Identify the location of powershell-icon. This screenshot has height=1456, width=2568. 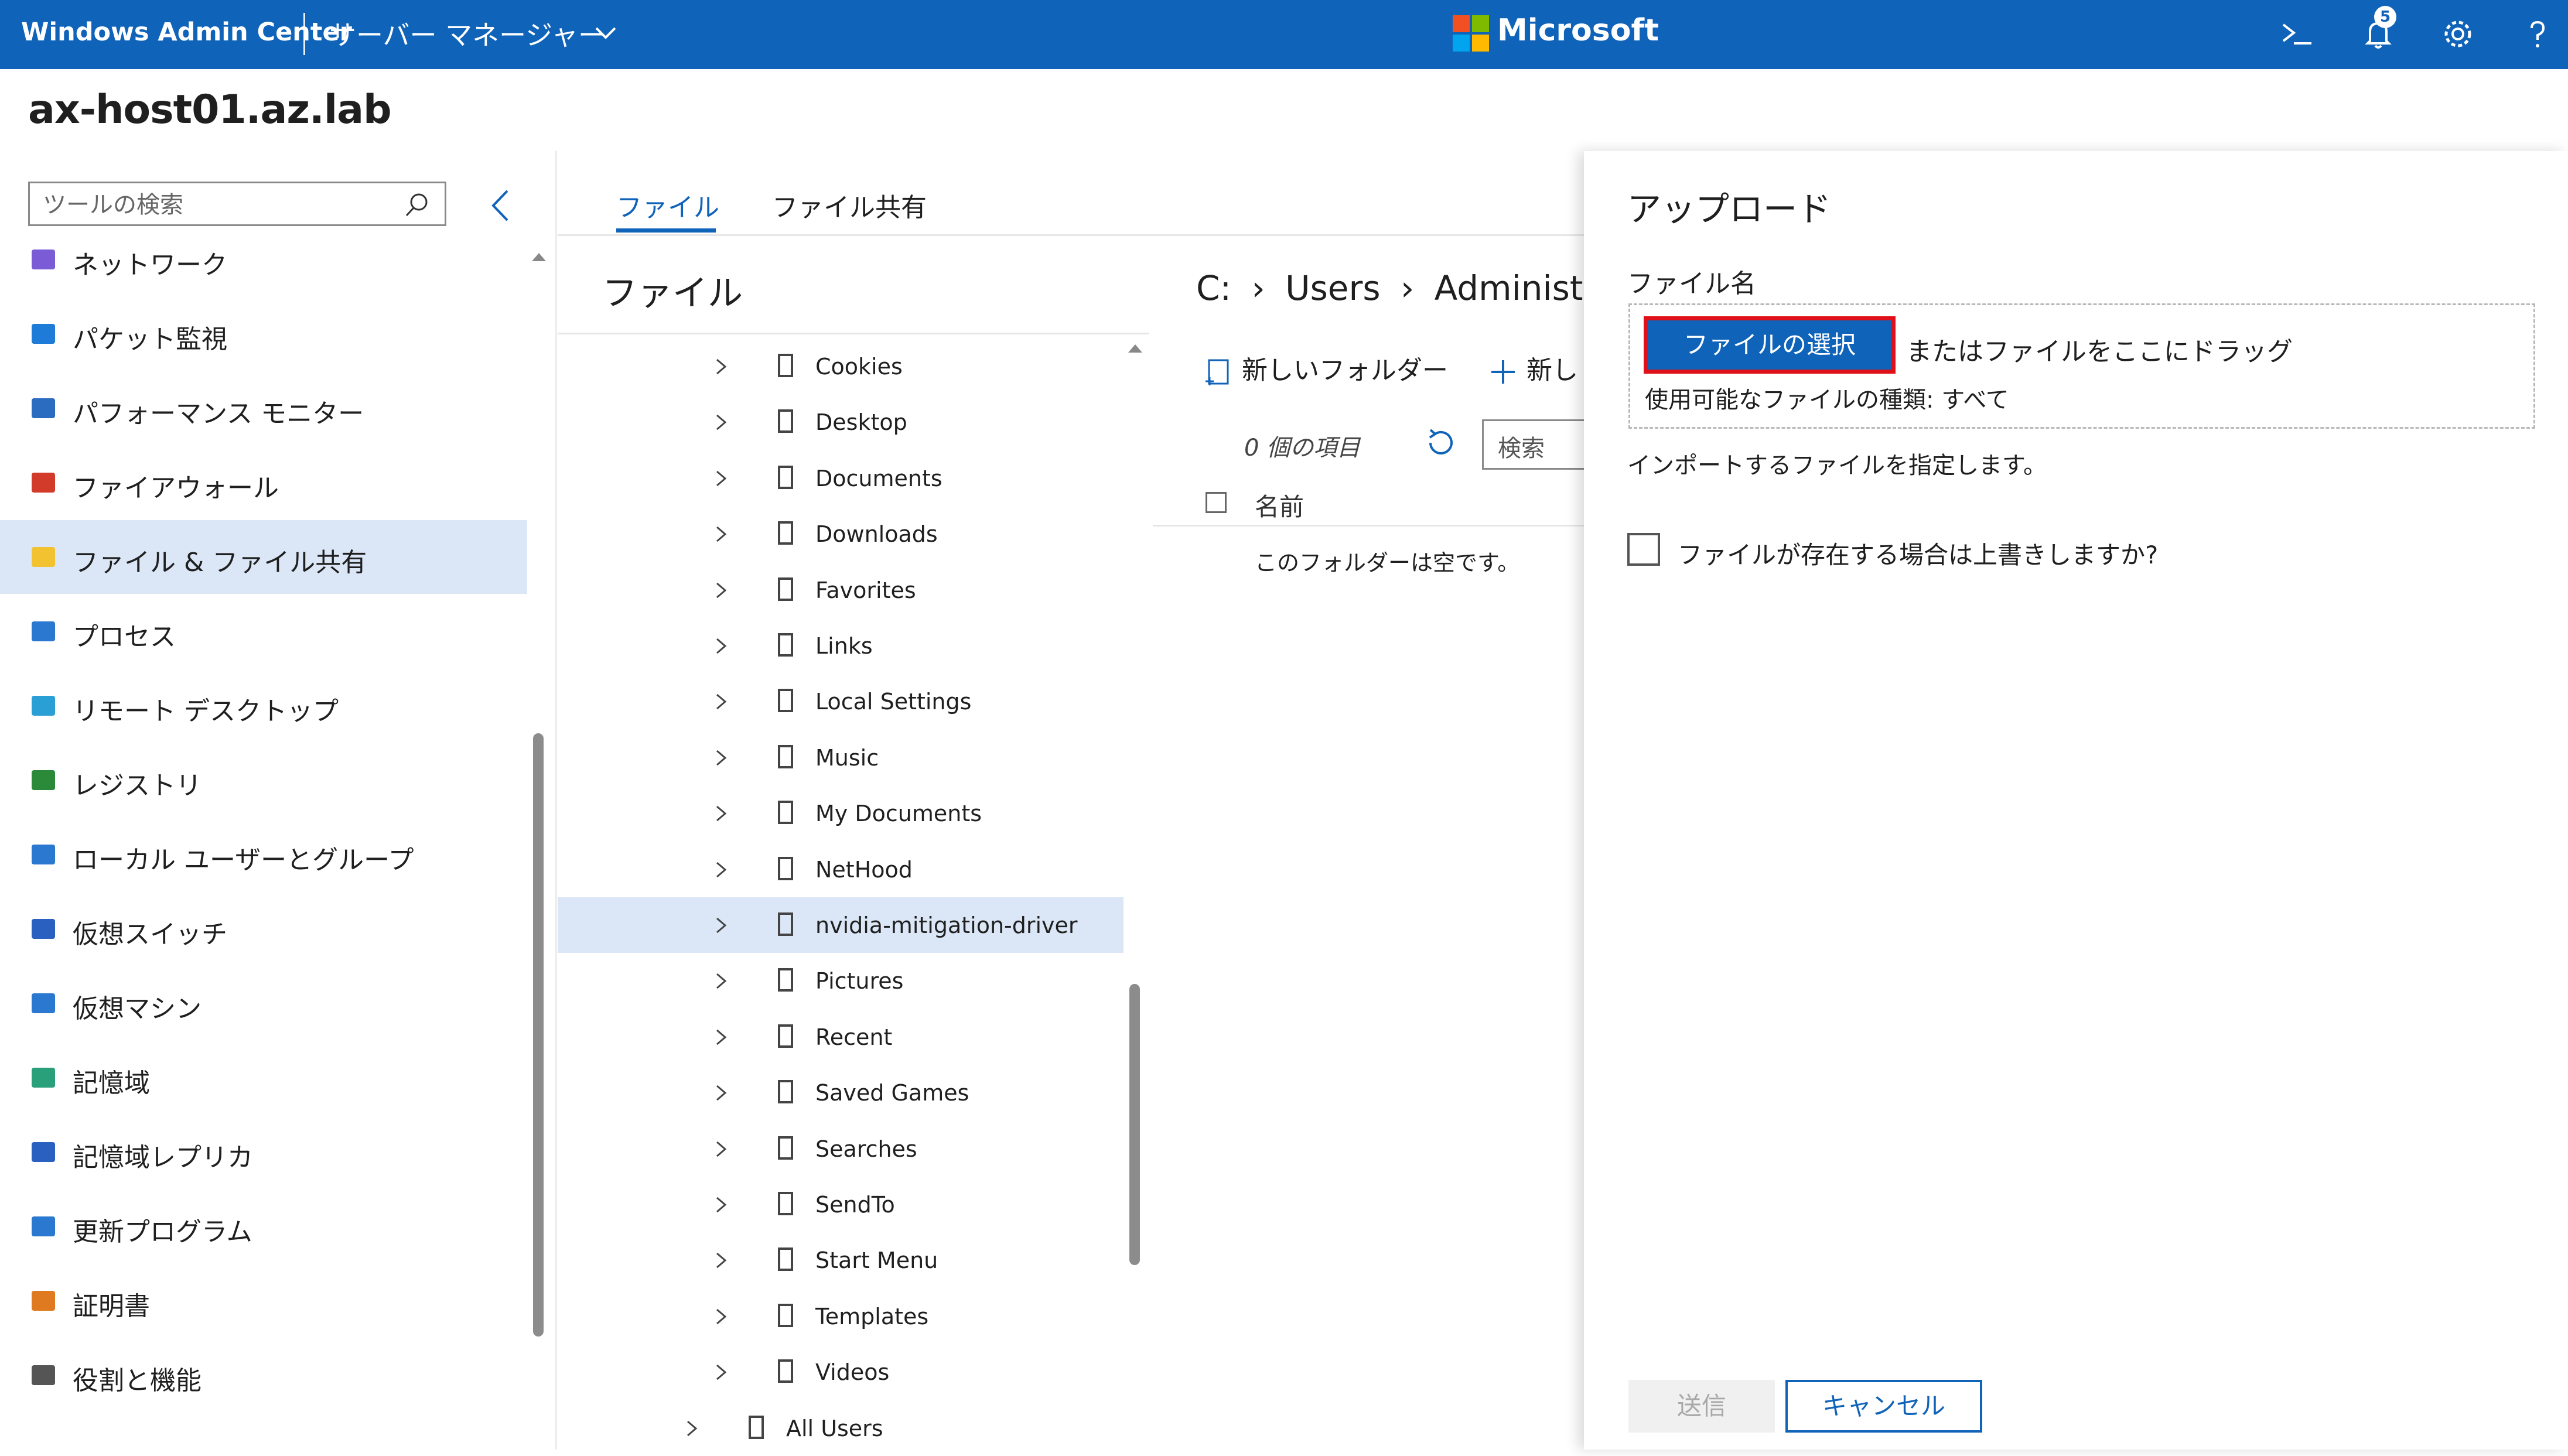
(2297, 34).